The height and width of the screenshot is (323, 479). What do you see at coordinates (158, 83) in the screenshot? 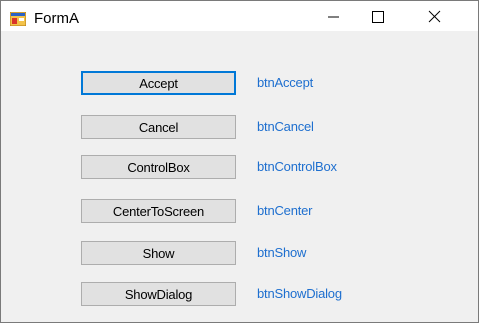
I see `accept-button: Accept` at bounding box center [158, 83].